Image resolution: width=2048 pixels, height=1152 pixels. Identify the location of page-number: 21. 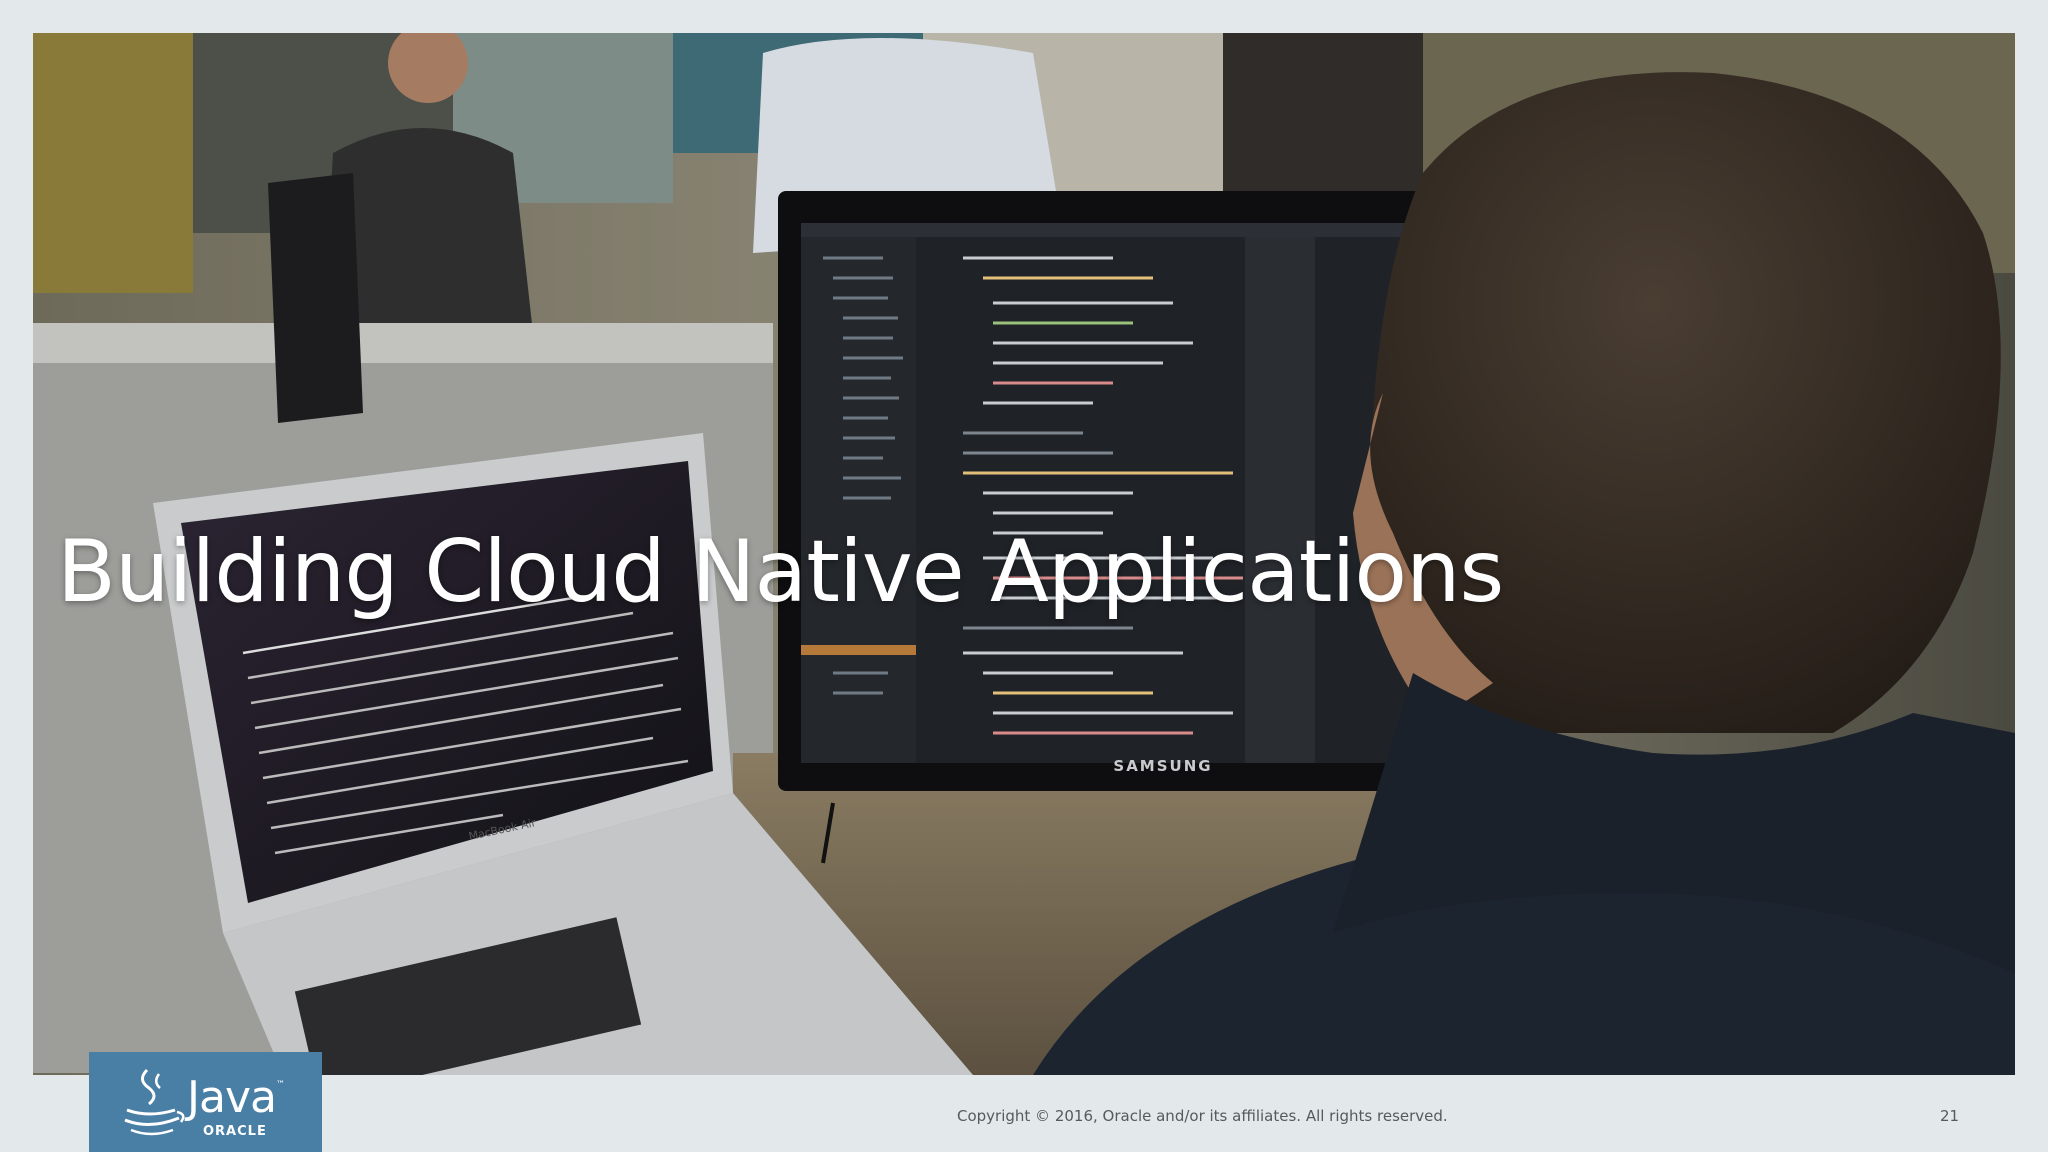
(1950, 1116).